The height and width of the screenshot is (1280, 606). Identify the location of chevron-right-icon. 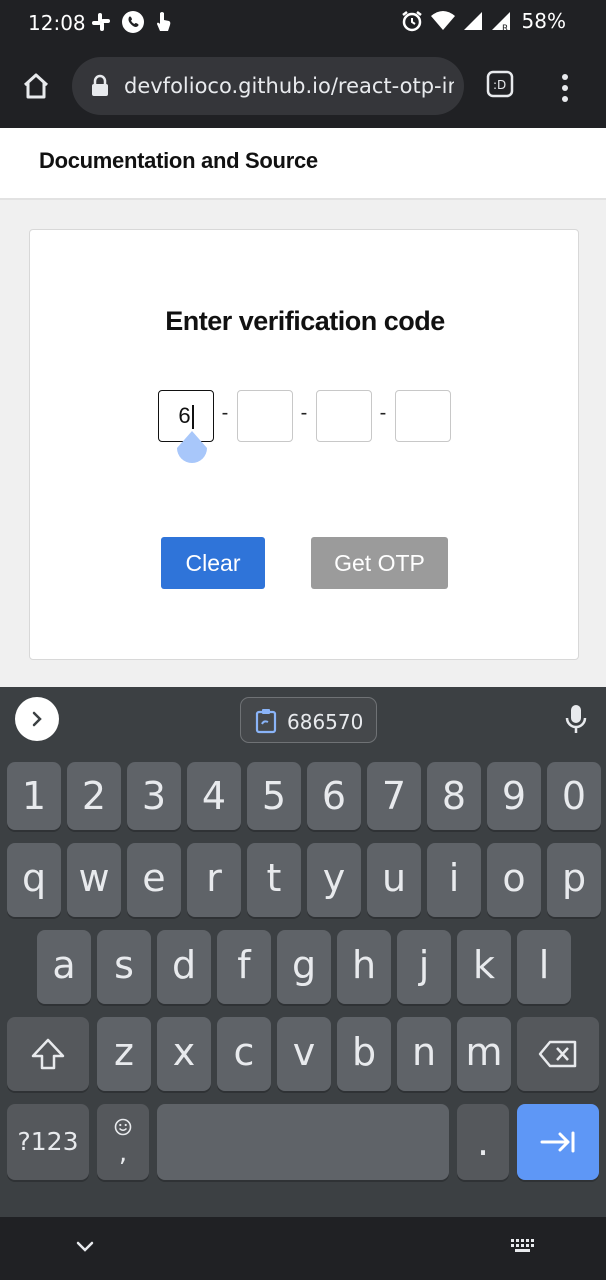
(37, 719).